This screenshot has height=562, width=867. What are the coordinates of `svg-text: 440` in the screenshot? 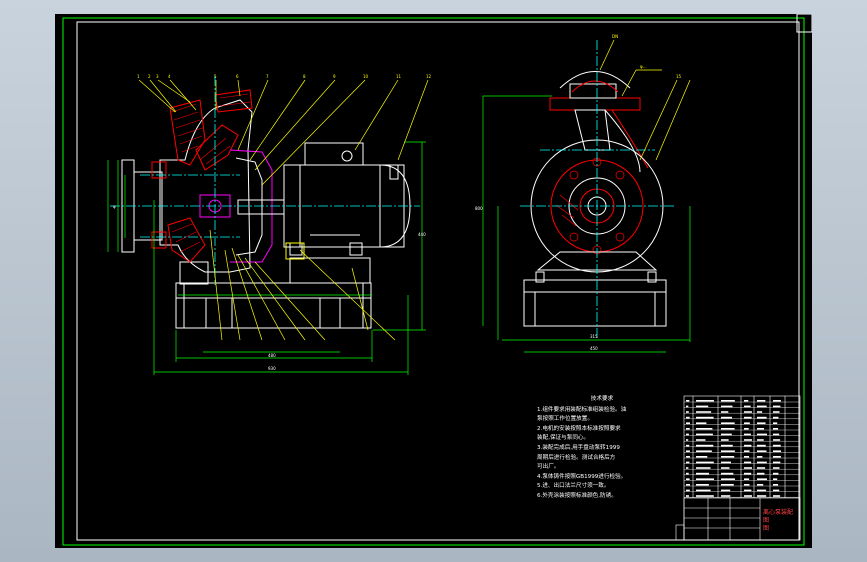 It's located at (422, 234).